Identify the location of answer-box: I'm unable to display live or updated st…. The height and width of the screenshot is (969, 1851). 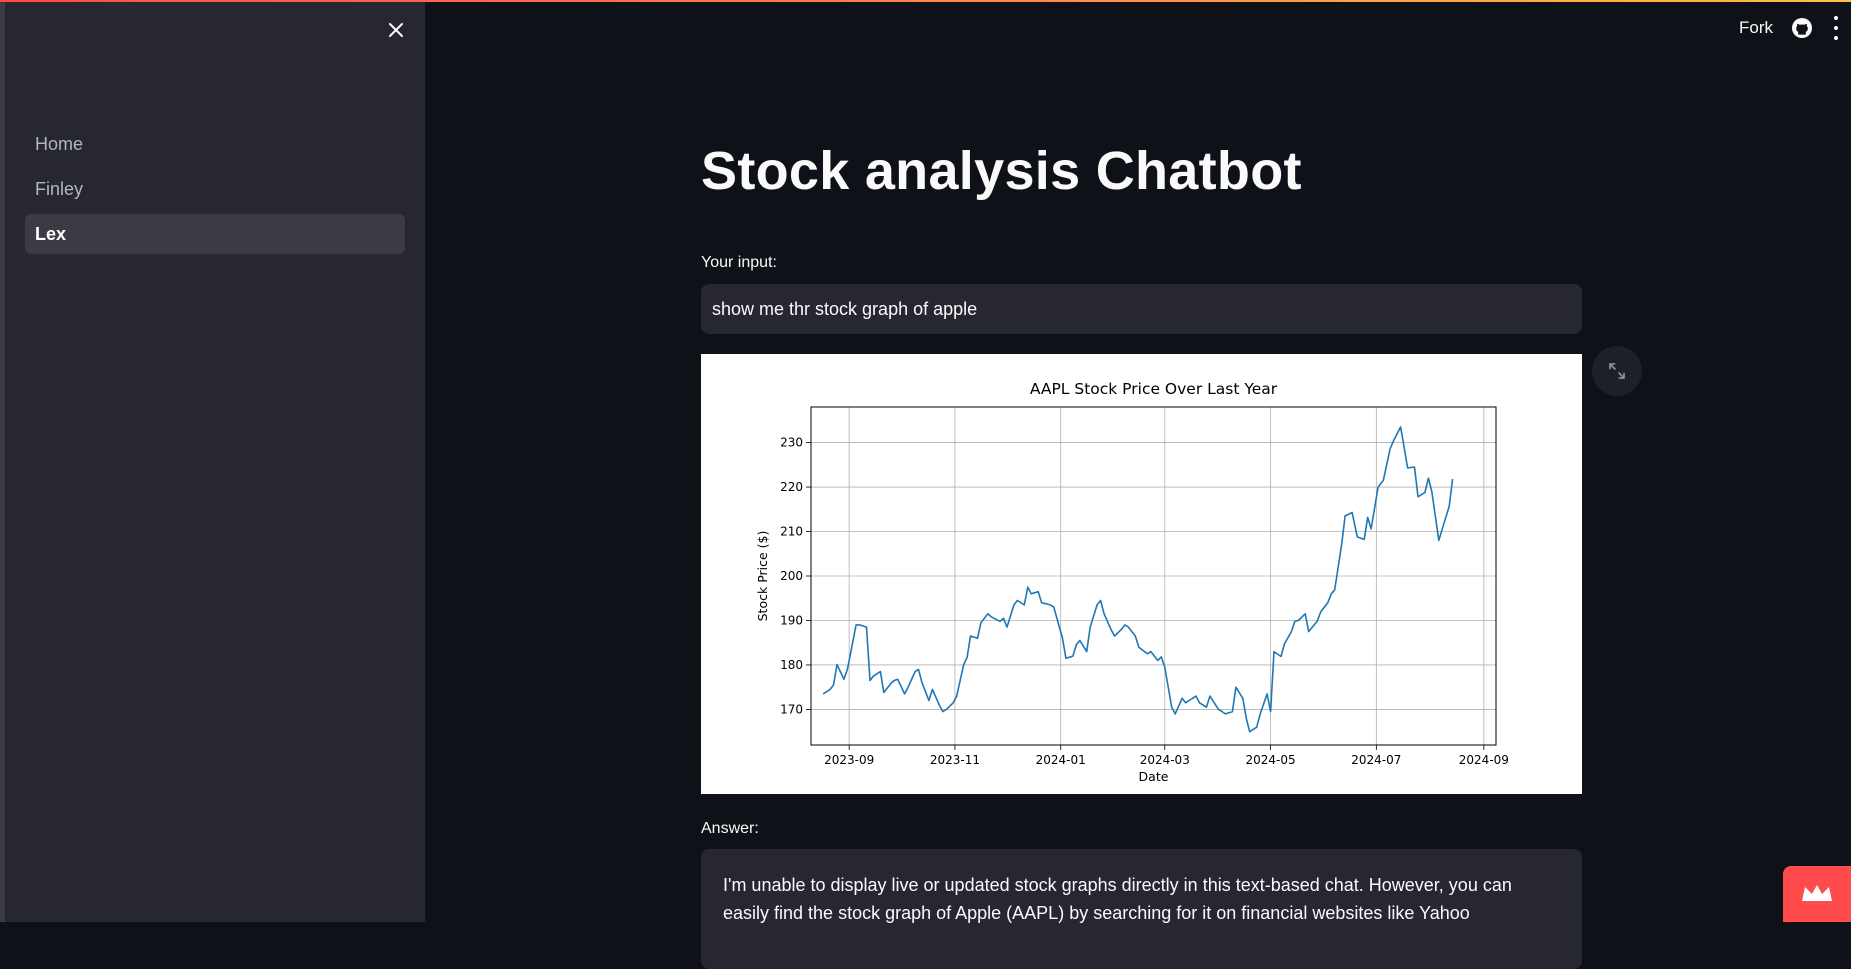
(1141, 909).